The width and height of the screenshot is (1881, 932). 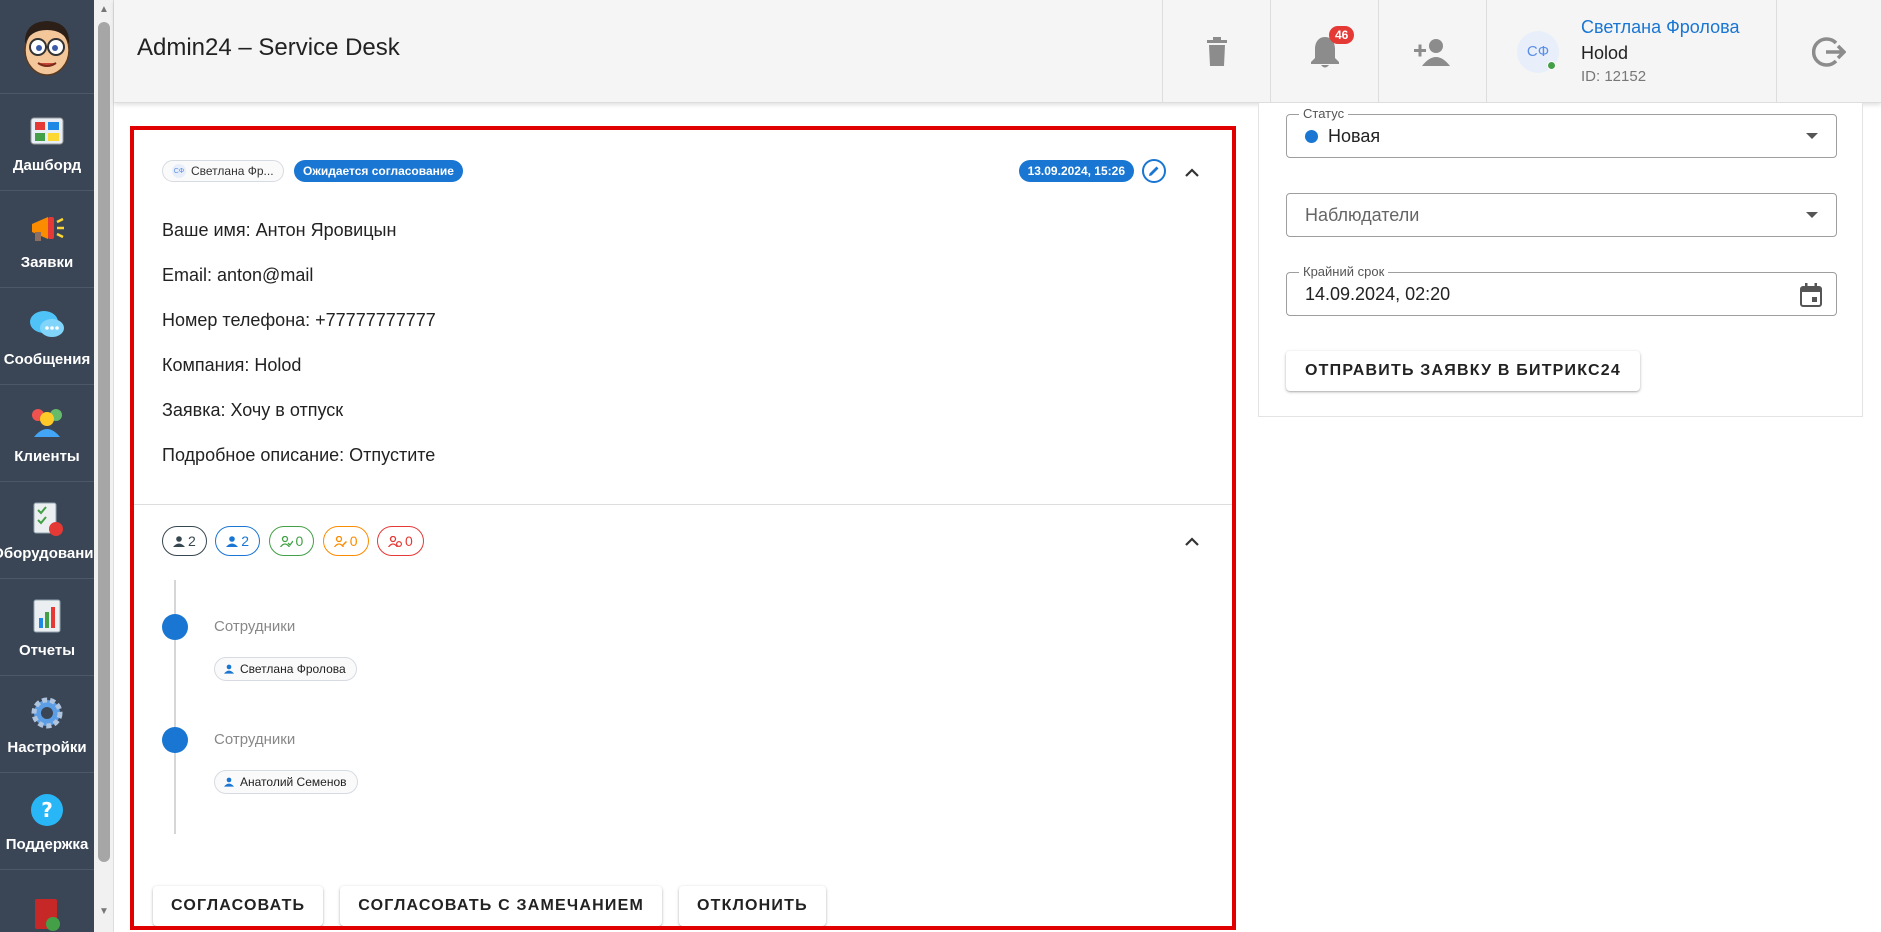 What do you see at coordinates (1378, 293) in the screenshot?
I see `deadline-value: 14.09.2024, 02:20` at bounding box center [1378, 293].